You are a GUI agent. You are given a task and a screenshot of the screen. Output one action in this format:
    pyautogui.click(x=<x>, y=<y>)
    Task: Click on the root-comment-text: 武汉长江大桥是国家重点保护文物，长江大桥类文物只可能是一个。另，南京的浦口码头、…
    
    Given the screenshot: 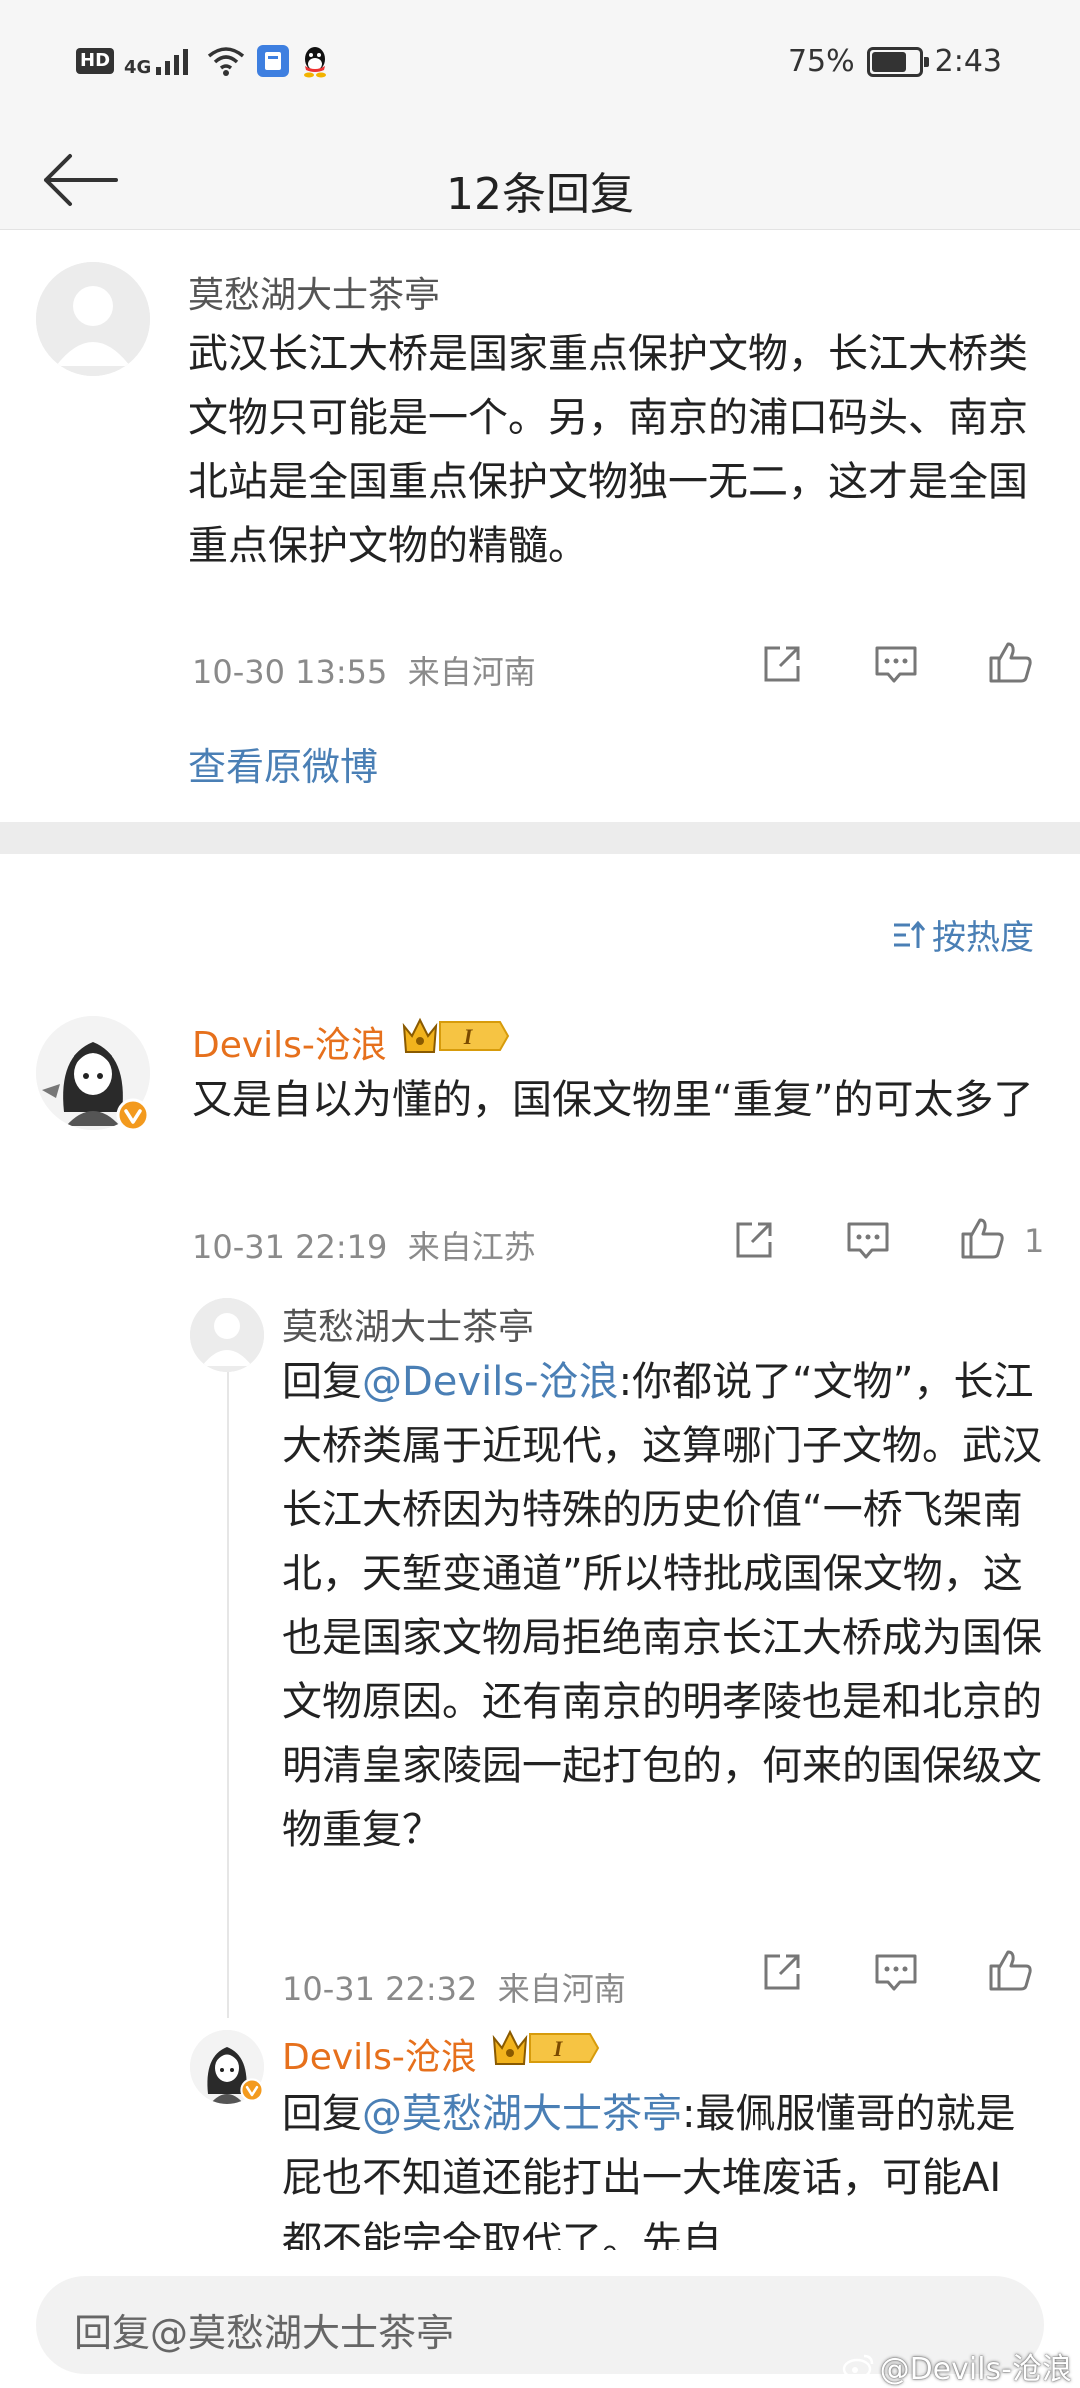 What is the action you would take?
    pyautogui.click(x=608, y=450)
    